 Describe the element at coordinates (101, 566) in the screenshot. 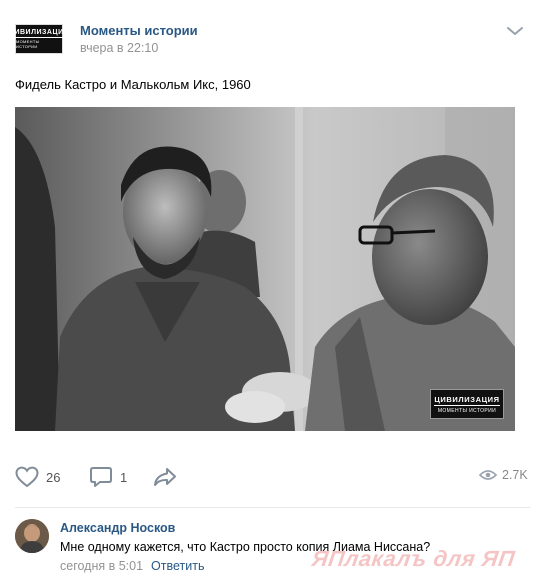

I see `comment-time: сегодня в 5:01` at that location.